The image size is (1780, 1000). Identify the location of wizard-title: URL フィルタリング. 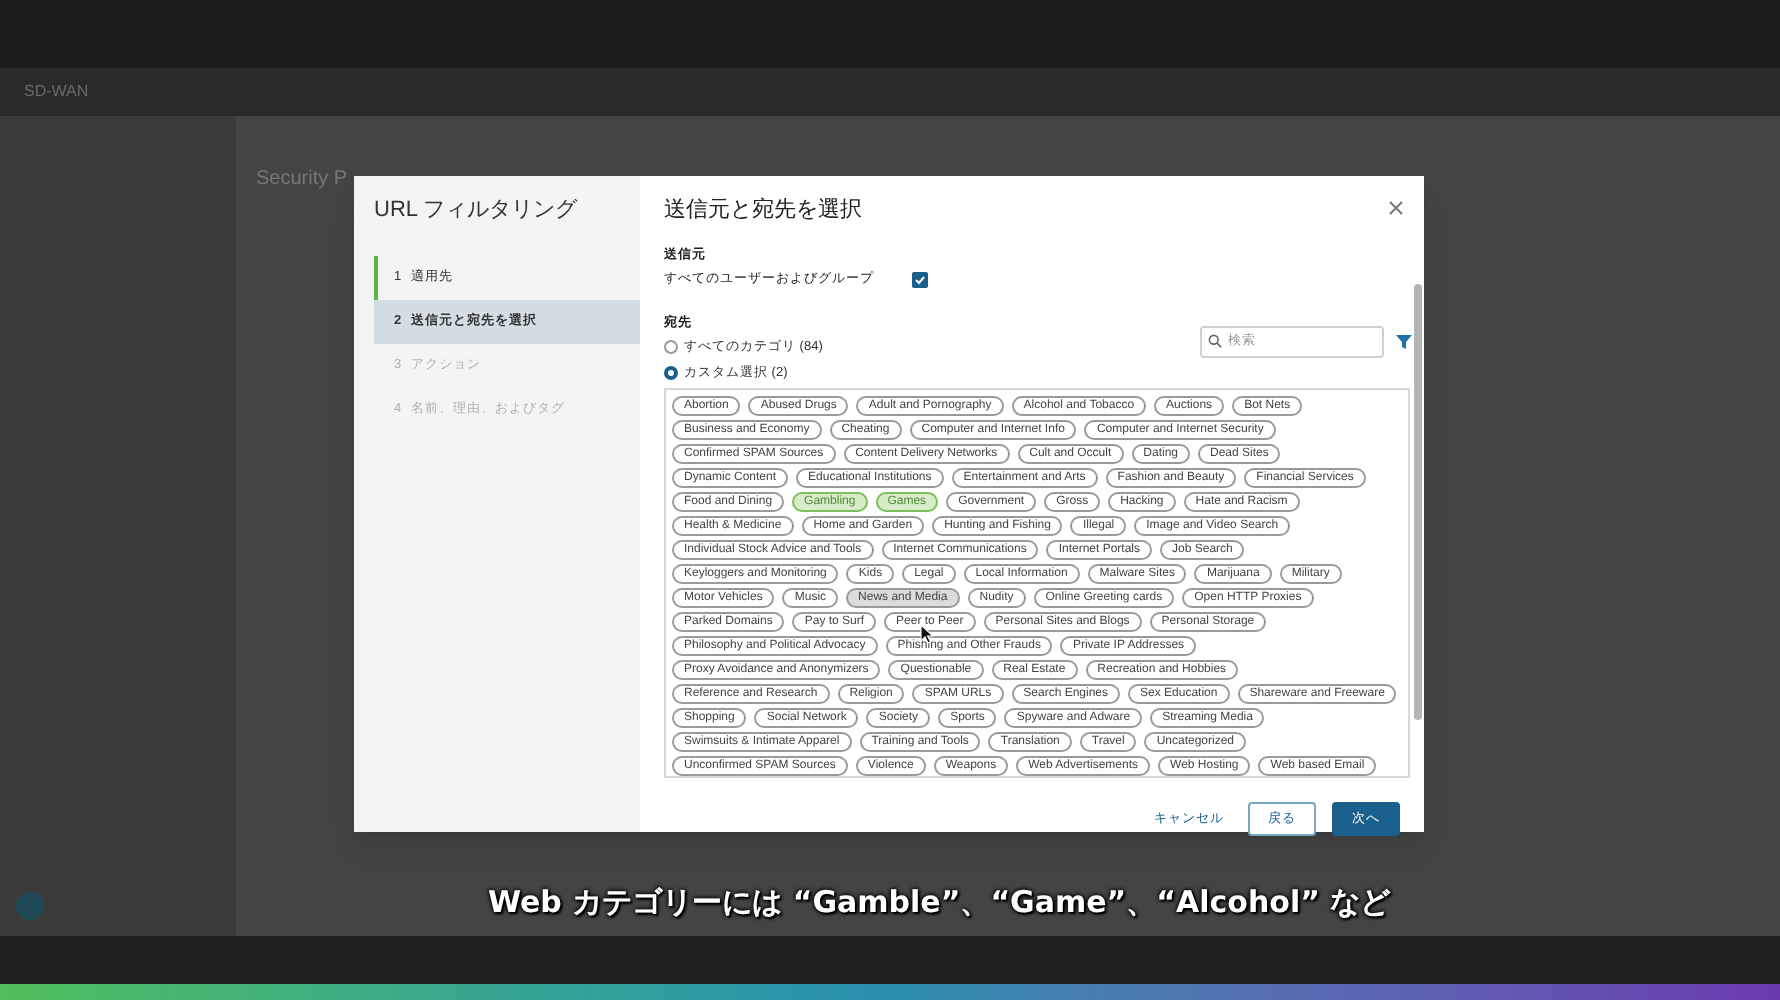
(477, 211).